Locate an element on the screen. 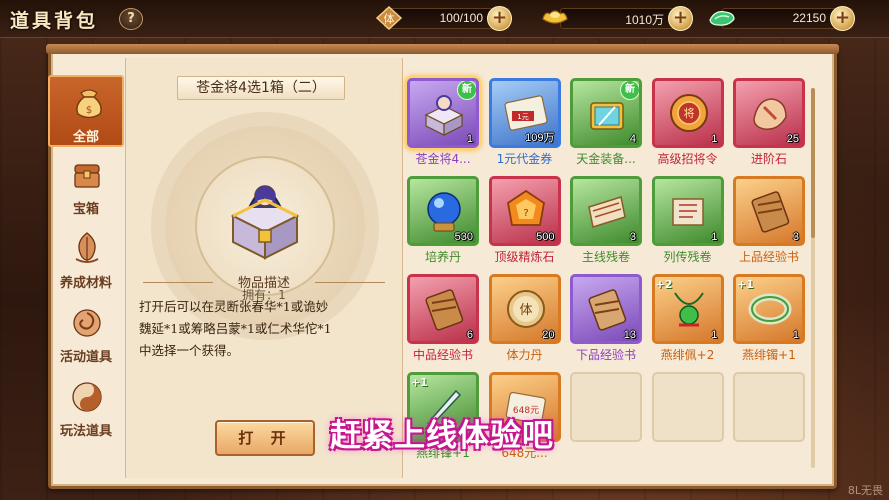 The width and height of the screenshot is (889, 500). item-frame: +1 1 is located at coordinates (769, 309).